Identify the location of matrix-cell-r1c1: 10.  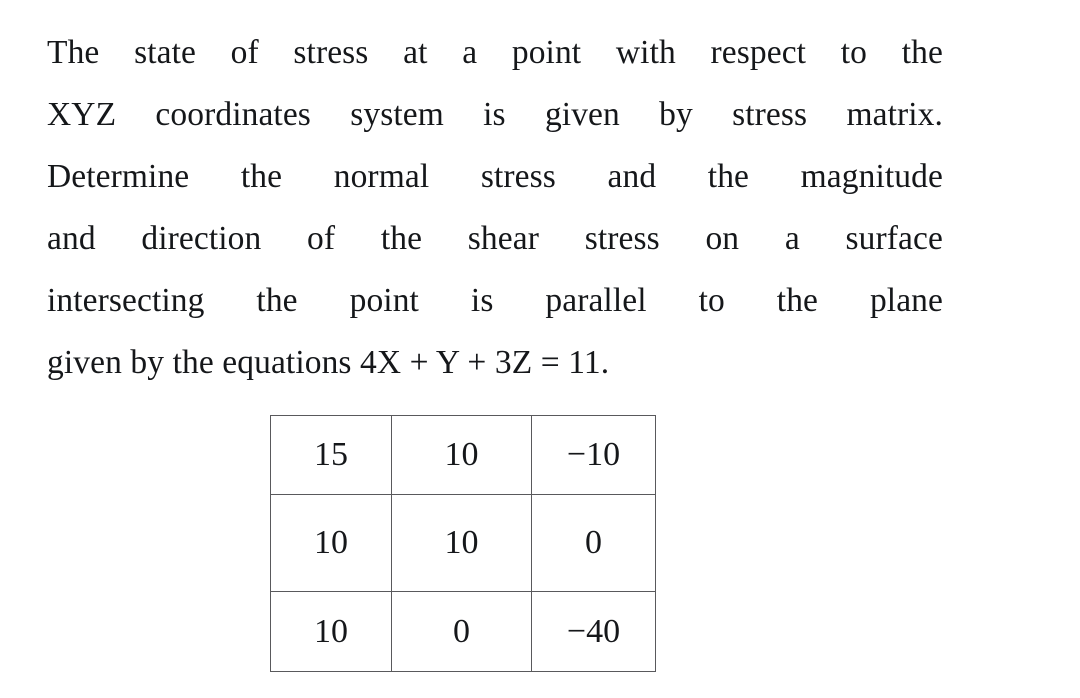
(461, 543).